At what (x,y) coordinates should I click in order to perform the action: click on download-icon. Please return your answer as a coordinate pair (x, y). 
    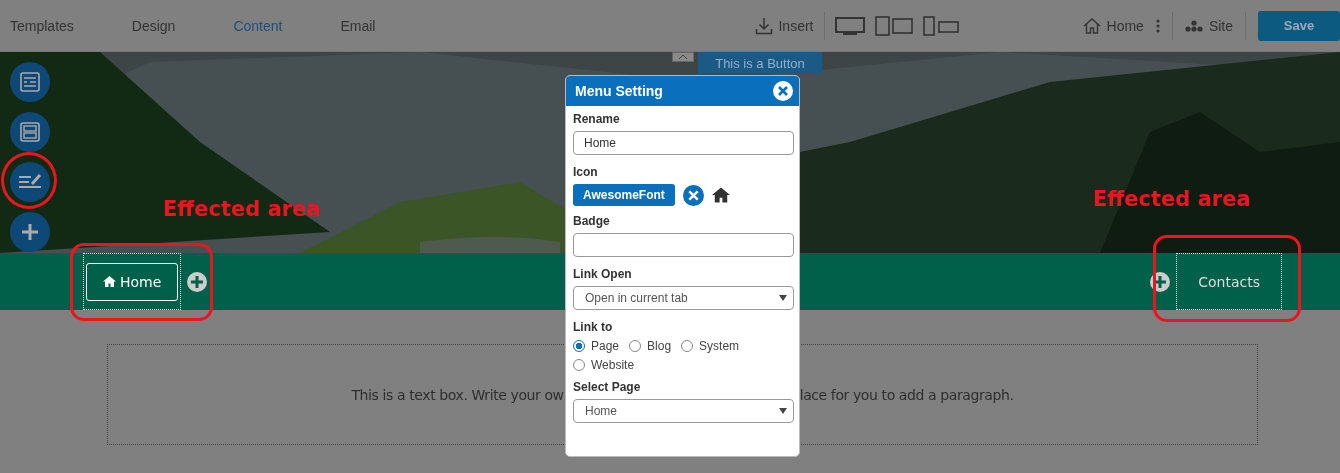
    Looking at the image, I should click on (764, 25).